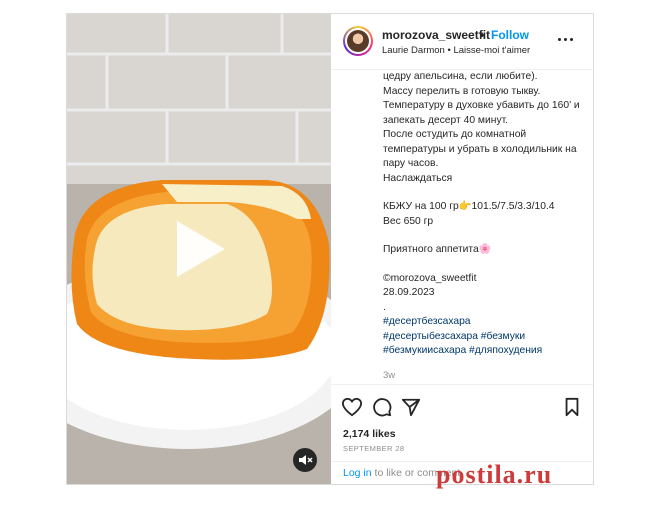  I want to click on hashtag: #десертбезсахара, so click(486, 322).